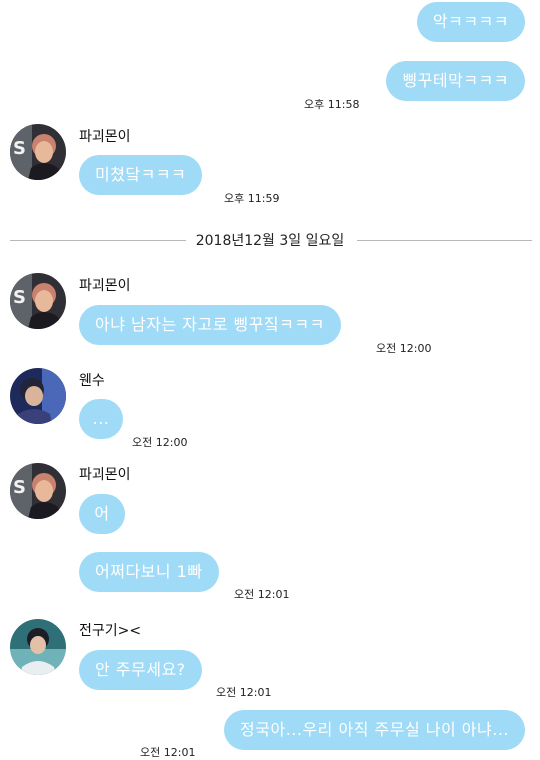 The width and height of the screenshot is (540, 760). Describe the element at coordinates (141, 175) in the screenshot. I see `incoming-message-bubble: 미쳤닼ㅋㅋㅋ` at that location.